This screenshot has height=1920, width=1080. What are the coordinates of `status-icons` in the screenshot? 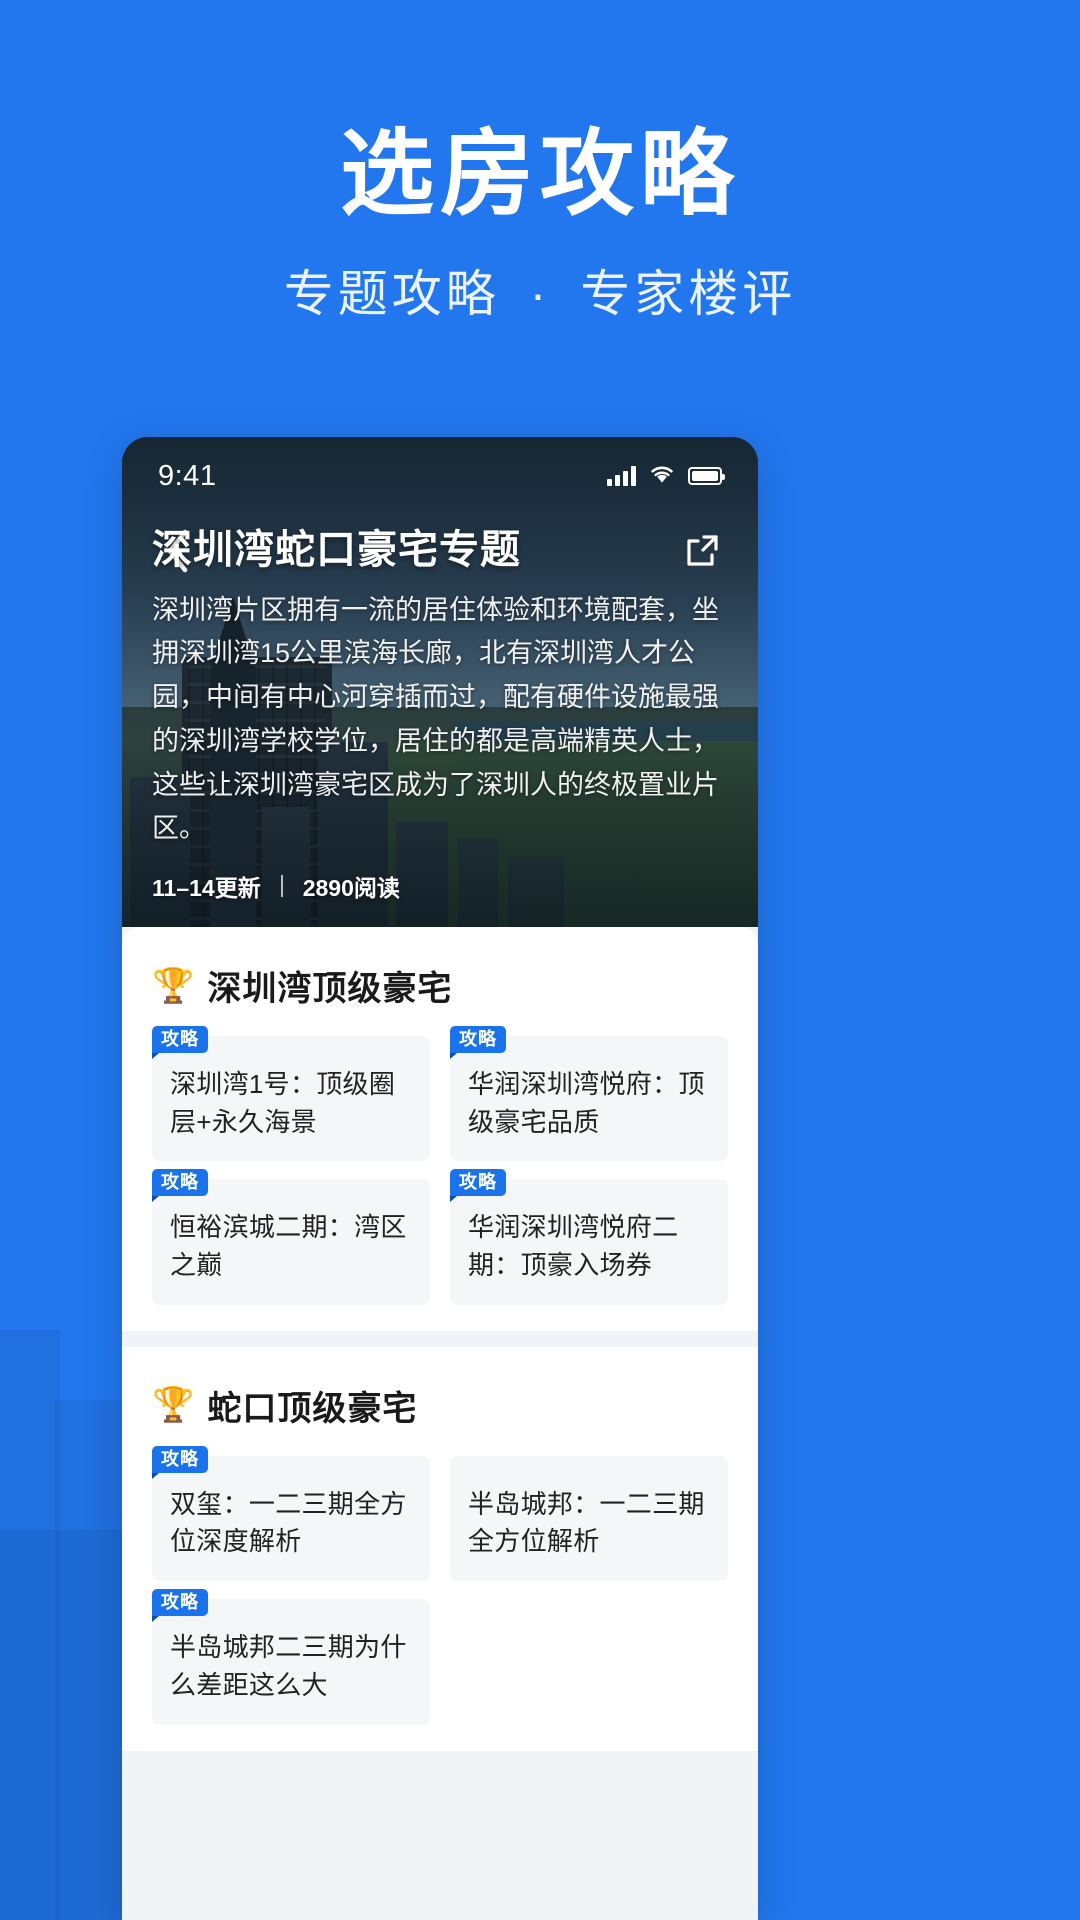 It's located at (666, 476).